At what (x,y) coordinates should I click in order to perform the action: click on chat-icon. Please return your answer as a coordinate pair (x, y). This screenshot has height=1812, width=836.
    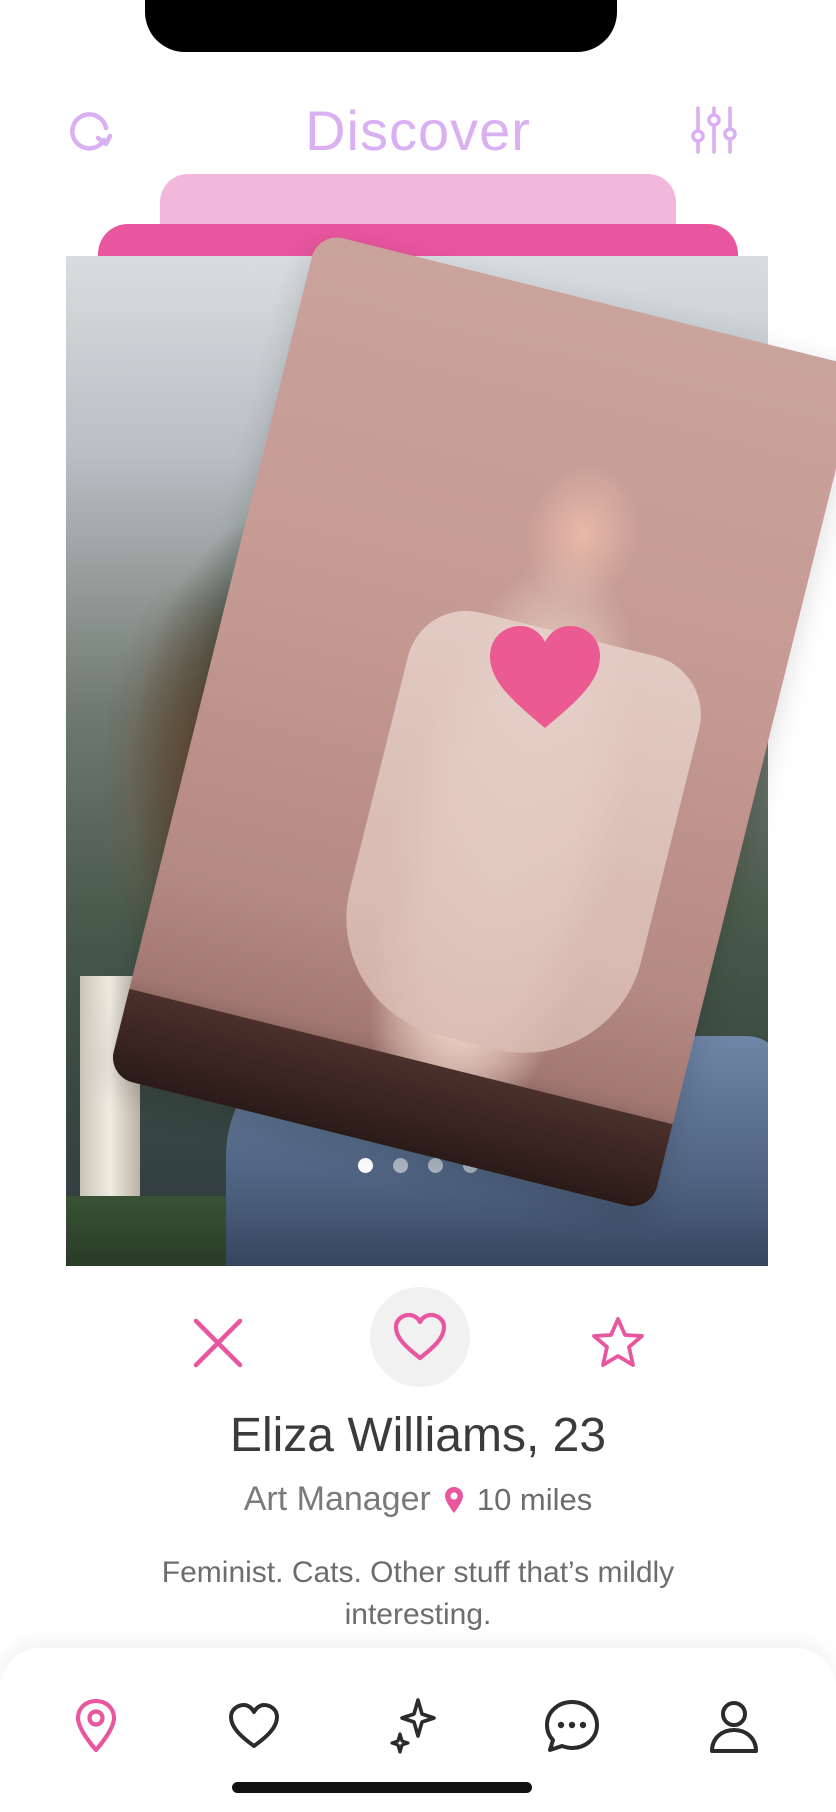
    Looking at the image, I should click on (572, 1726).